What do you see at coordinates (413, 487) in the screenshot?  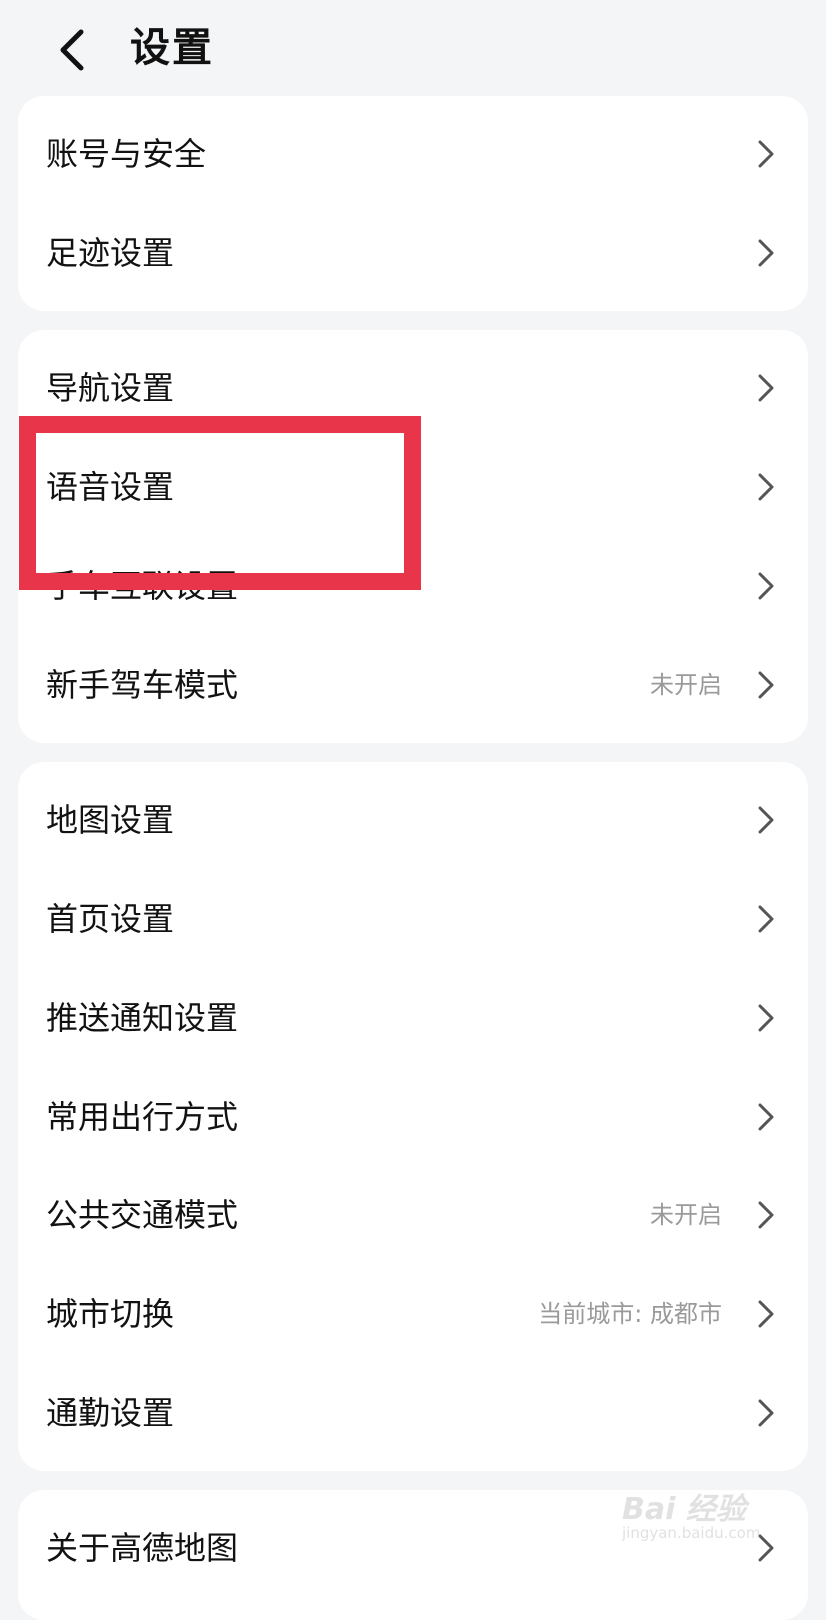 I see `settings-row-voice: 语音设置` at bounding box center [413, 487].